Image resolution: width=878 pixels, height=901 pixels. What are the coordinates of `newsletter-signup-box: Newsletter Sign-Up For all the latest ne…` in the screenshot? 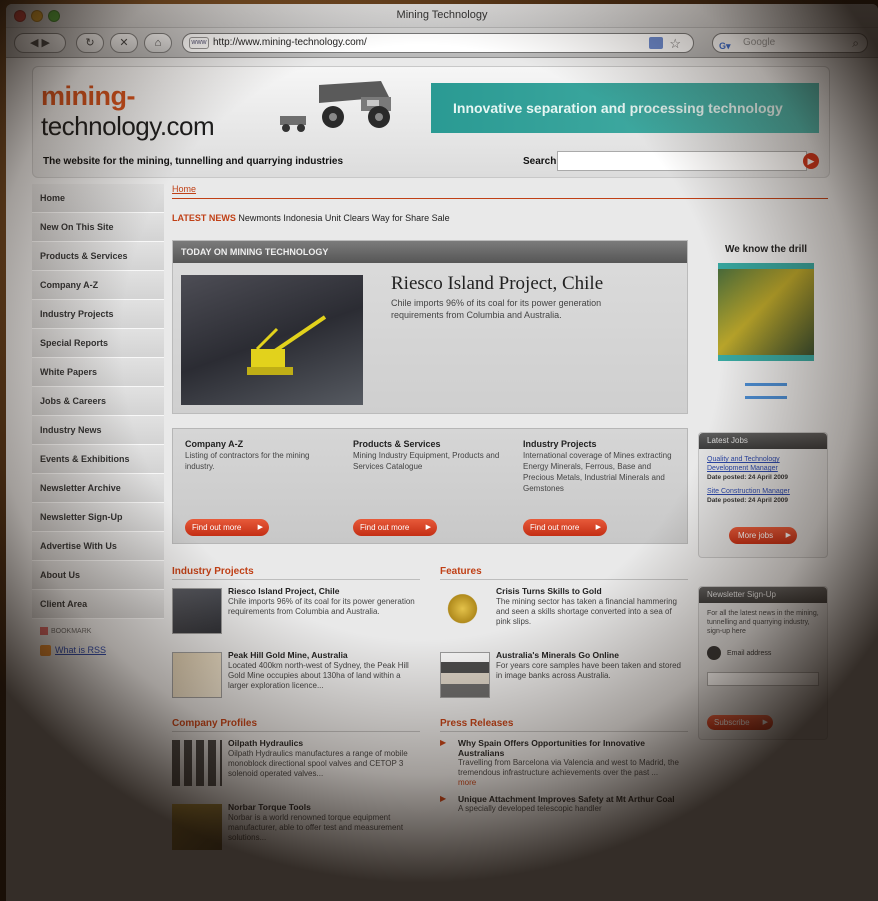 It's located at (763, 663).